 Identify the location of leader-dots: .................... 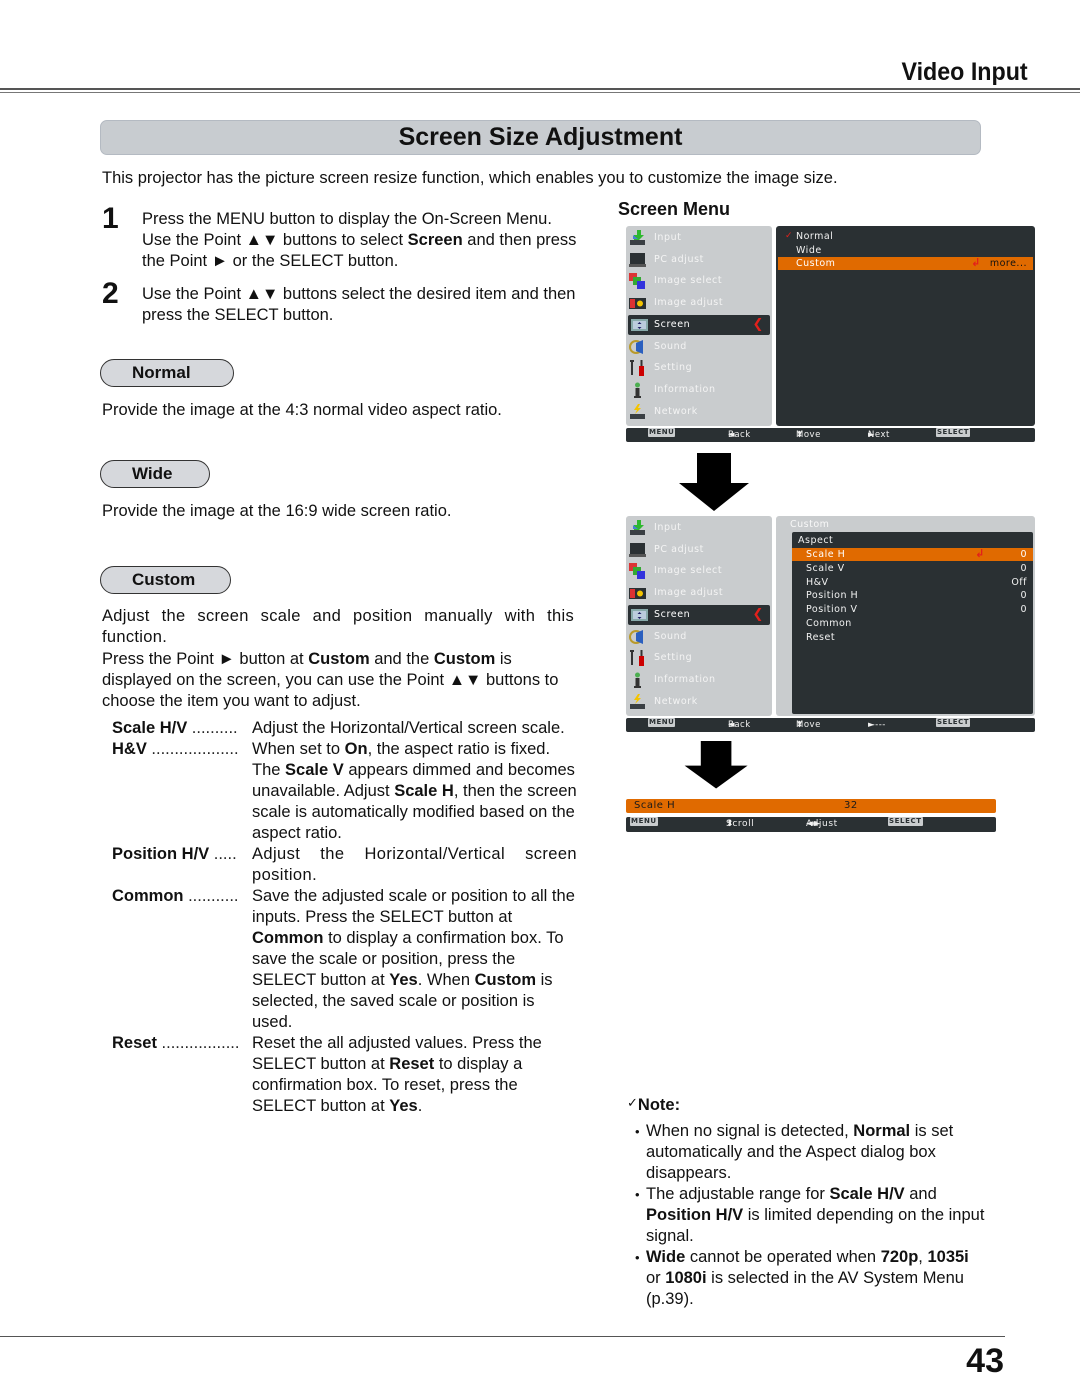
(192, 749).